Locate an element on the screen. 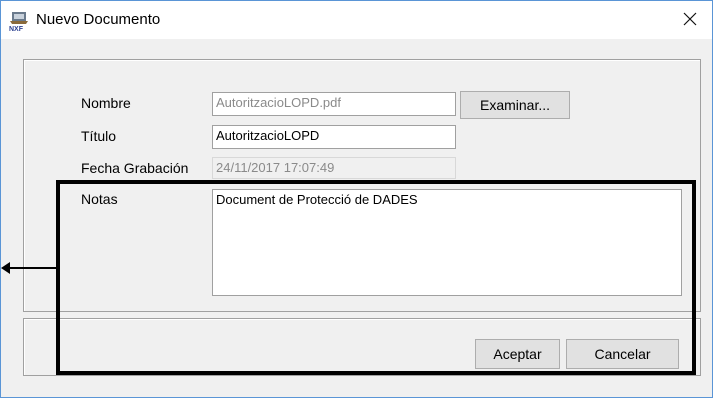 This screenshot has height=398, width=713. svg-text: NXF is located at coordinates (16, 28).